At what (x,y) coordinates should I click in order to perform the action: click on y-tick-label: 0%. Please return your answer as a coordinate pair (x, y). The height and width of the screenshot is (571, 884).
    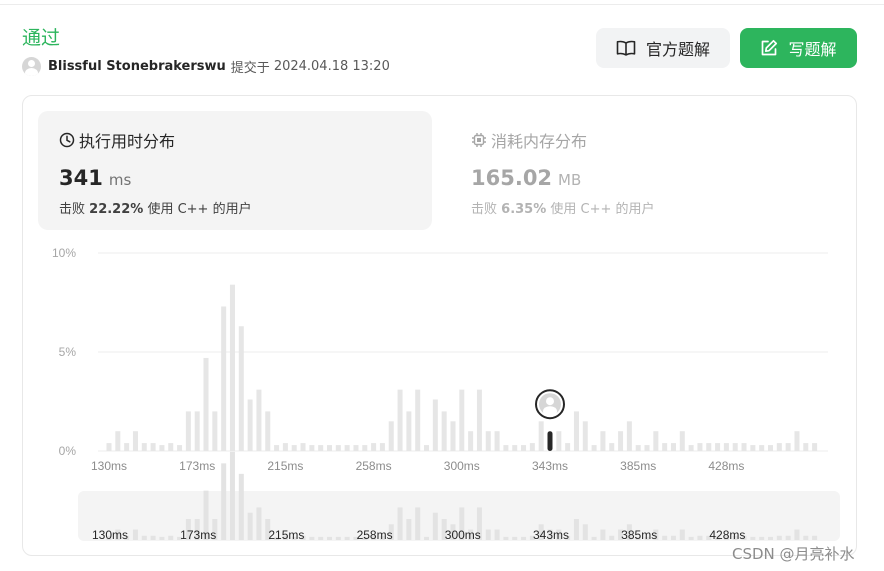
    Looking at the image, I should click on (68, 451).